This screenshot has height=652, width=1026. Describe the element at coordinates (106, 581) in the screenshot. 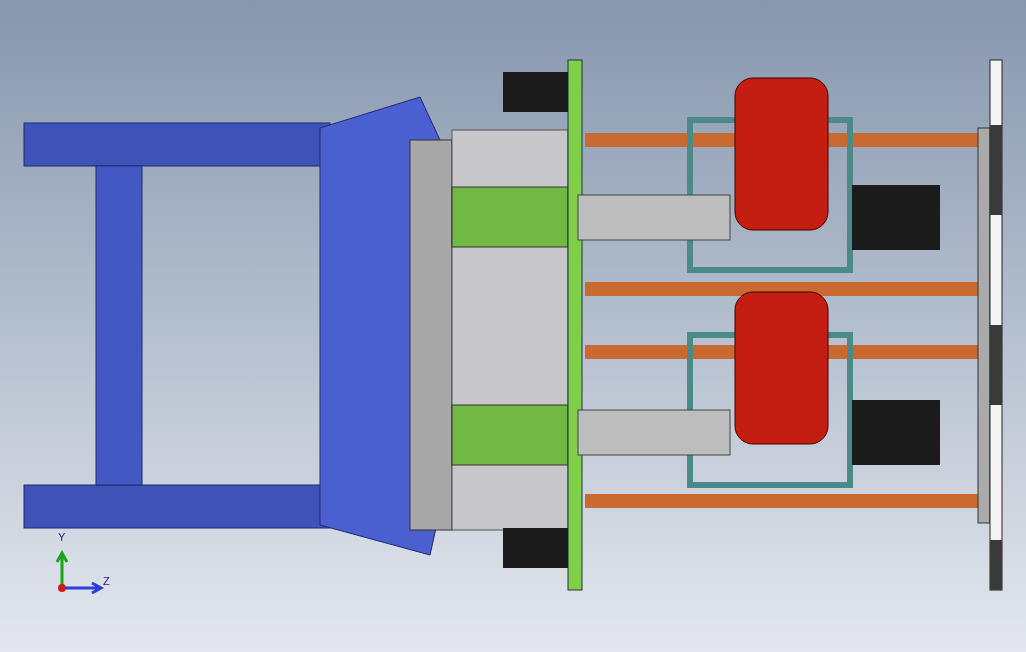

I see `axis-label: Z` at that location.